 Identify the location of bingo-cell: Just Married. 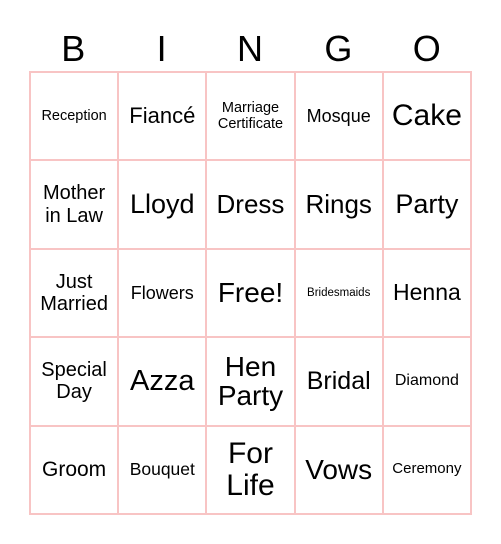
(74, 293).